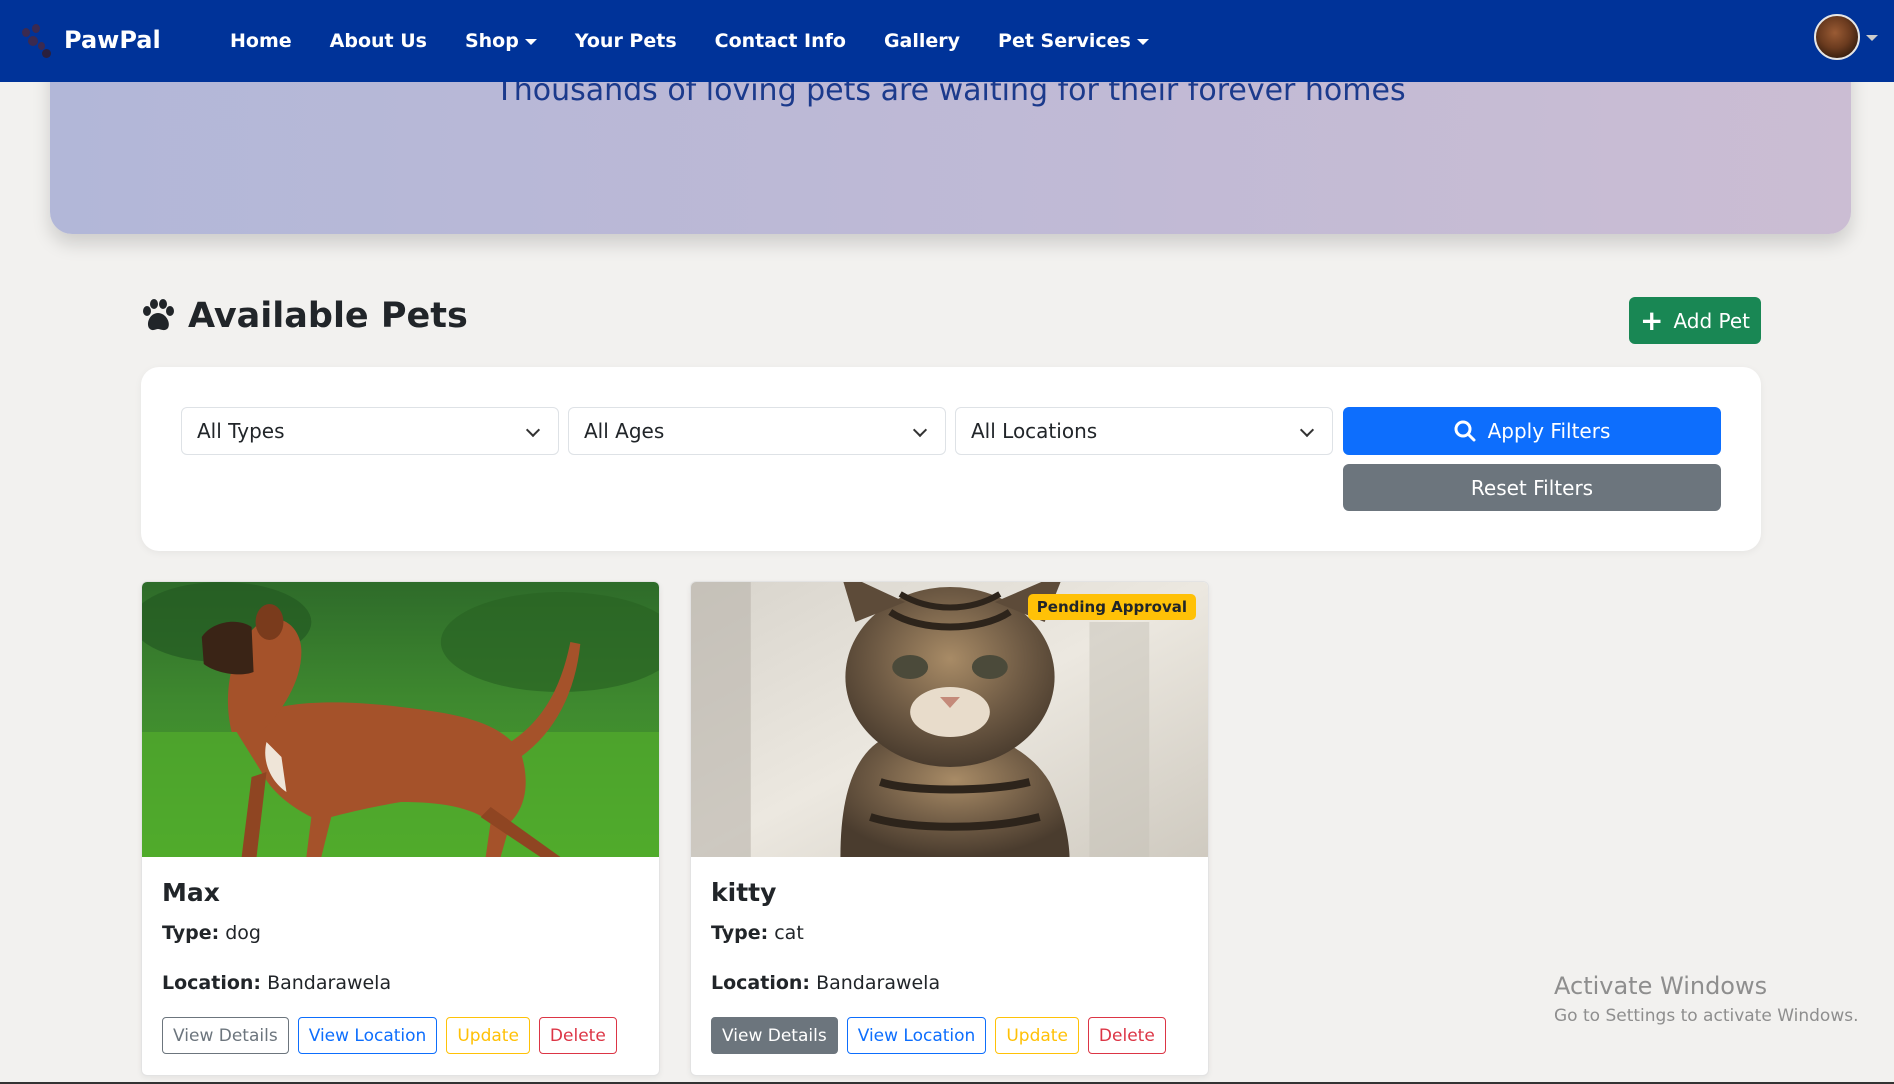  What do you see at coordinates (1144, 431) in the screenshot?
I see `location-select: All Locations` at bounding box center [1144, 431].